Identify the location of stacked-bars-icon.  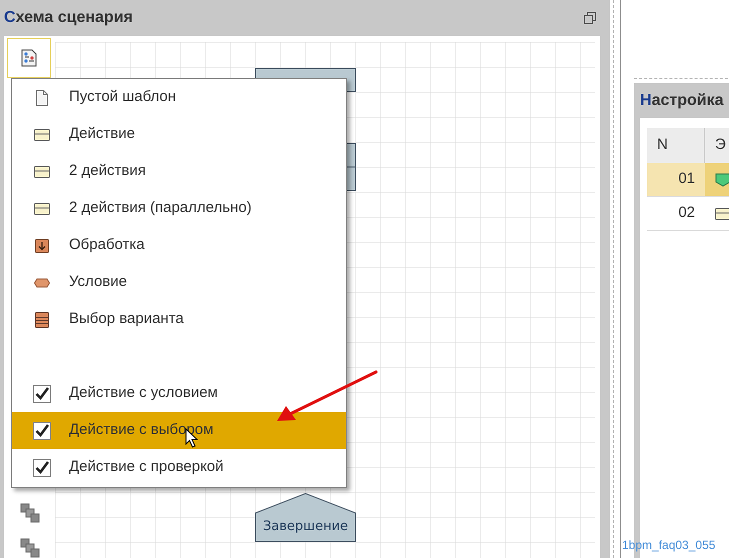
(42, 320).